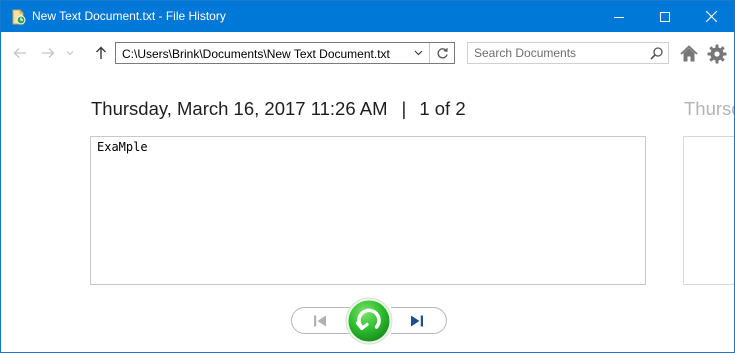 This screenshot has height=353, width=735. I want to click on up-button, so click(101, 53).